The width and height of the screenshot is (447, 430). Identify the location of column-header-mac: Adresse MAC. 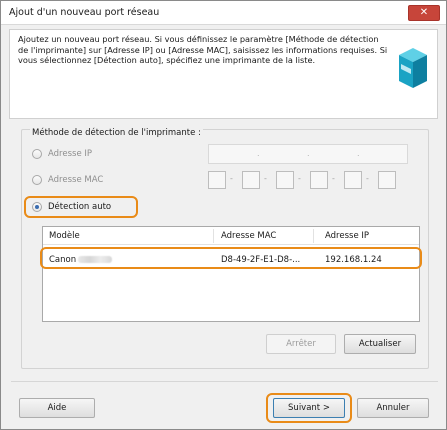
(248, 236).